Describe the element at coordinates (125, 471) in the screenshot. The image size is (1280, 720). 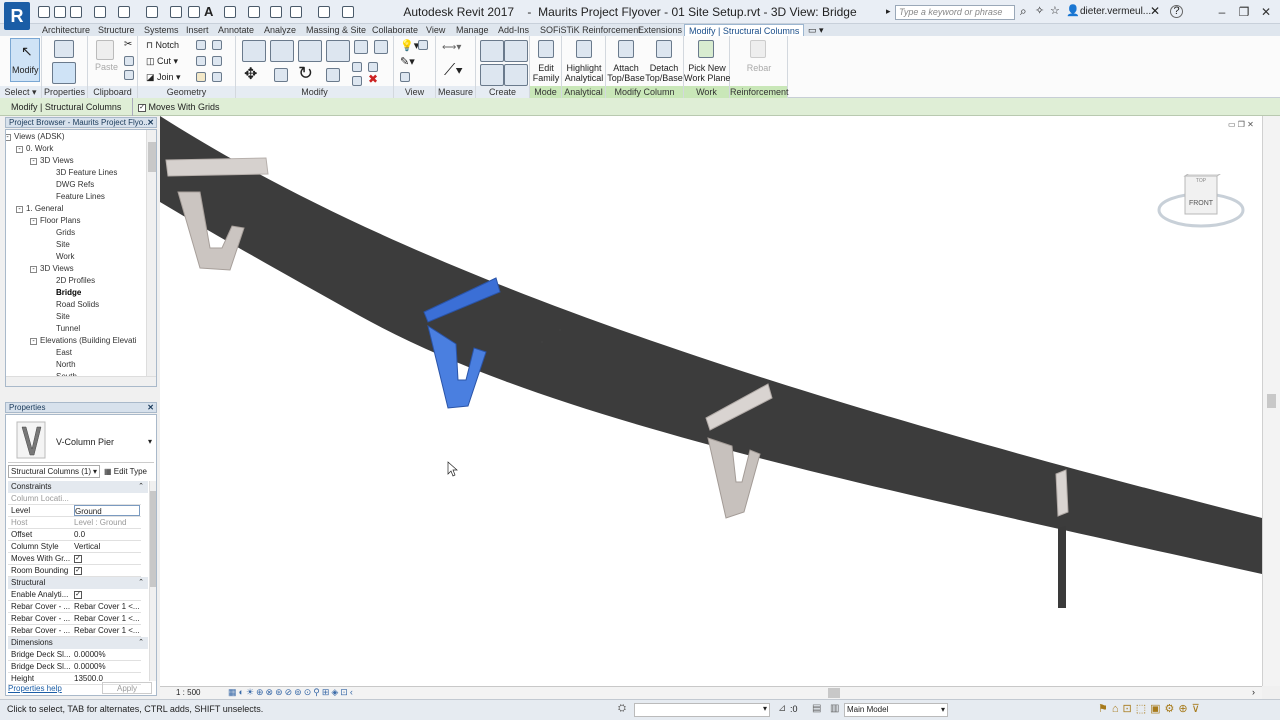
I see `edit-type-button: ▦ Edit Type` at that location.